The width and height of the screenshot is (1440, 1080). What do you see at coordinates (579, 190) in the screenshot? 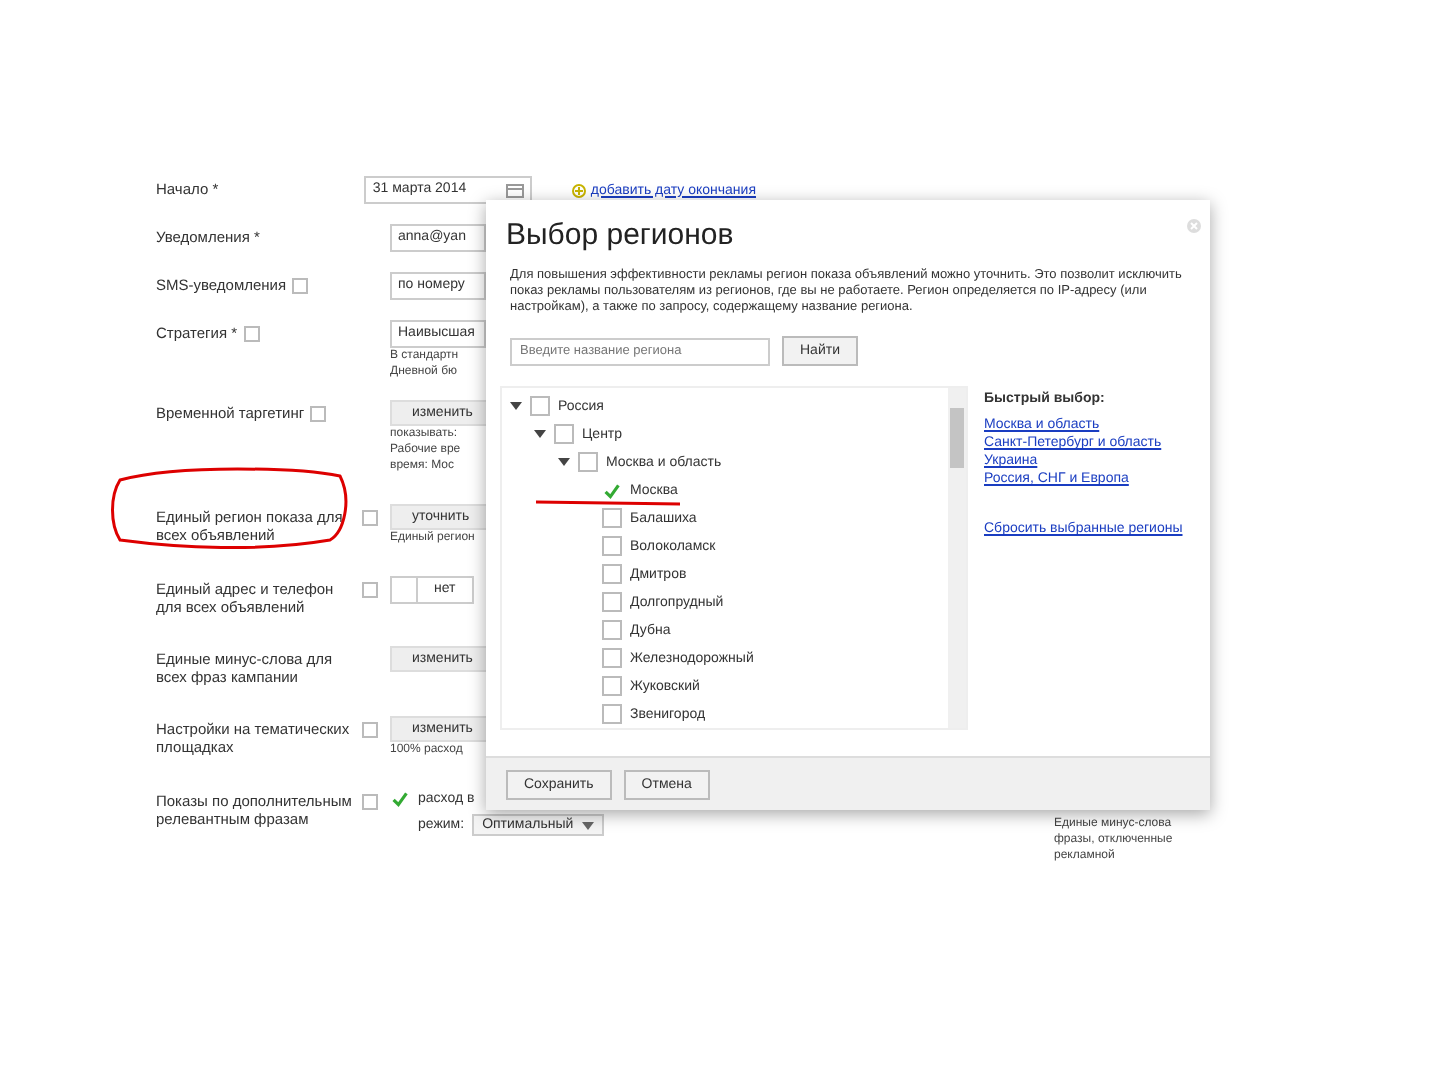
I see `plus-circle-icon` at bounding box center [579, 190].